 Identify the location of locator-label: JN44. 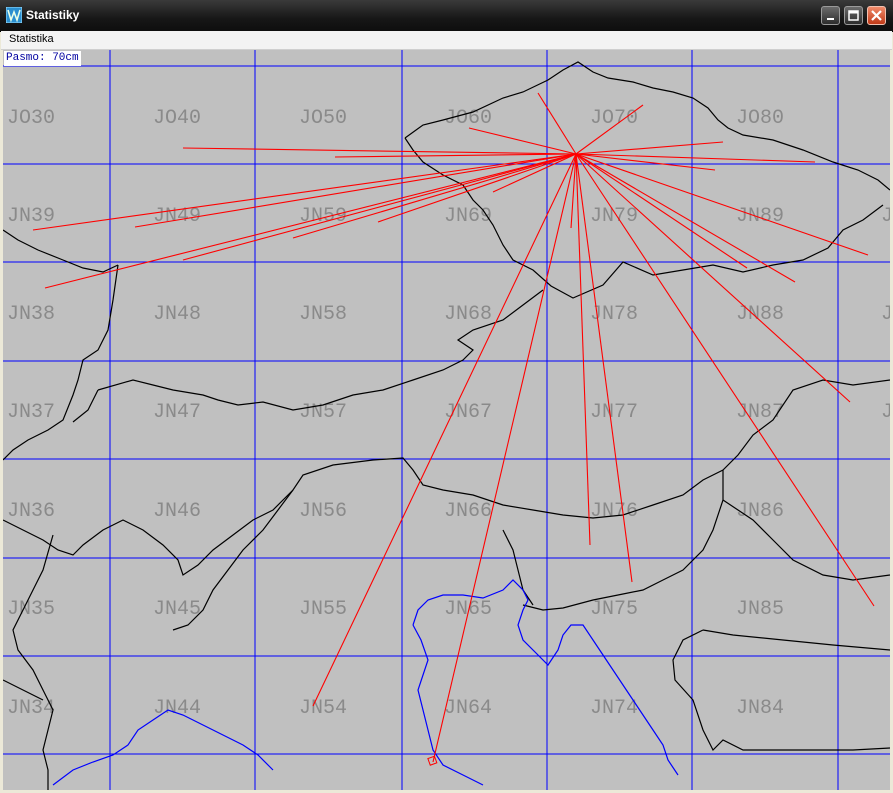
(177, 708).